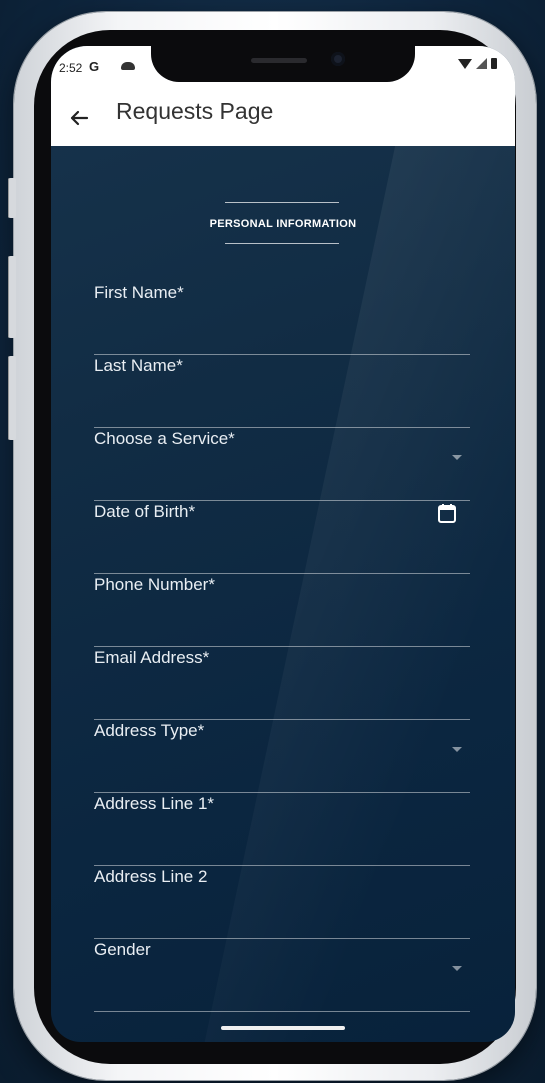  I want to click on status-icons, so click(477, 63).